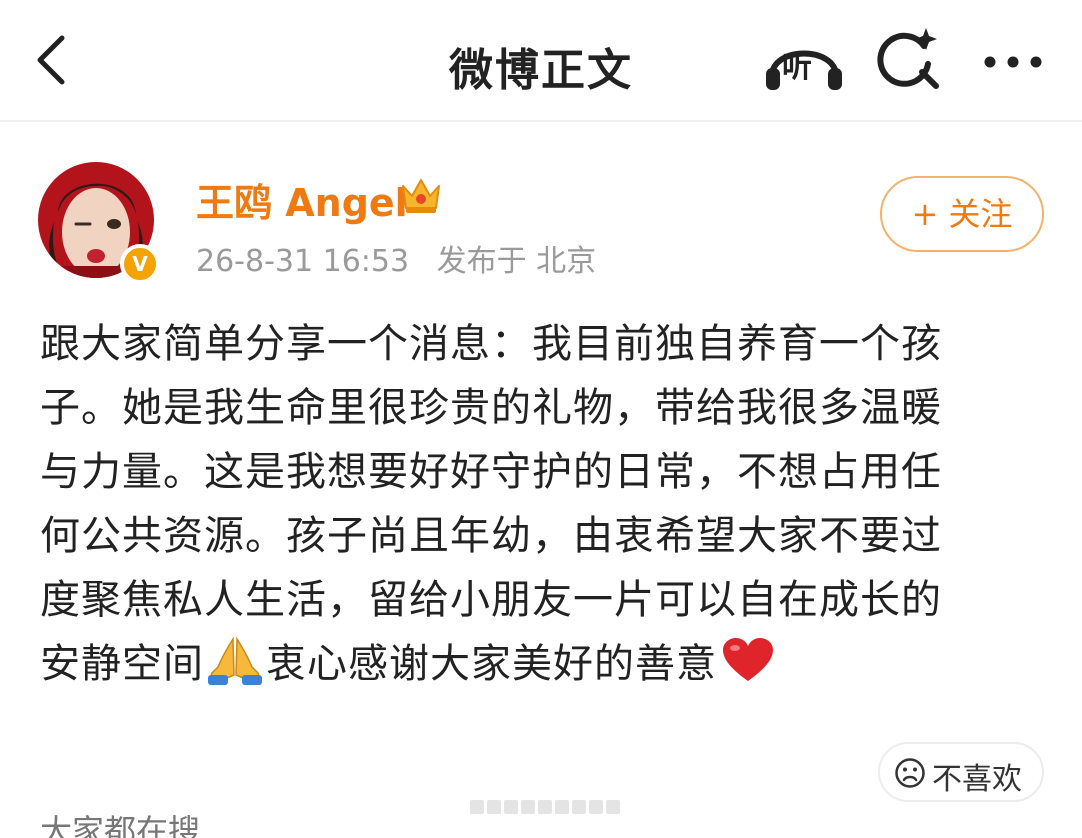 The width and height of the screenshot is (1082, 838). What do you see at coordinates (235, 660) in the screenshot?
I see `pray-emoji-icon` at bounding box center [235, 660].